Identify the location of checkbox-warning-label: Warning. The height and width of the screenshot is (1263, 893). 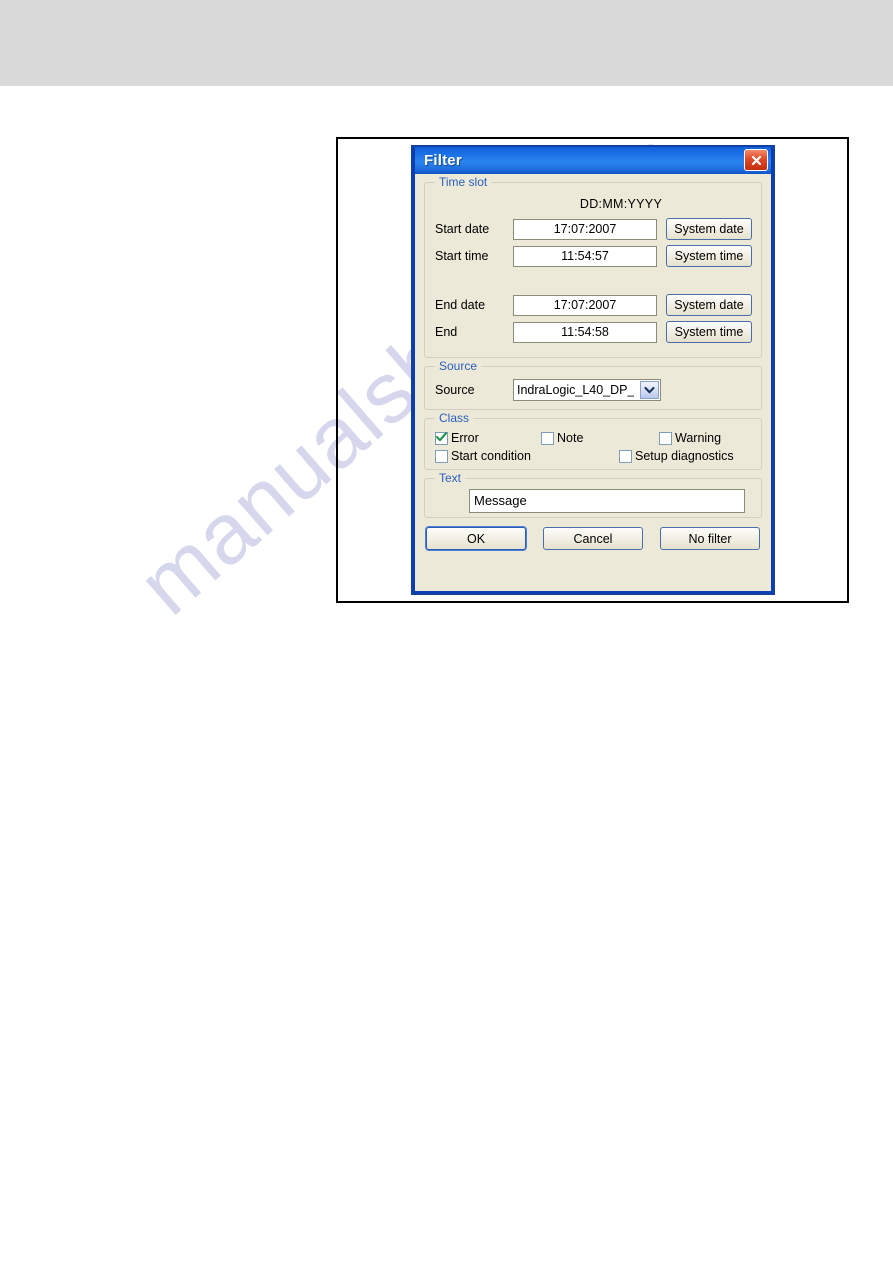
(698, 438).